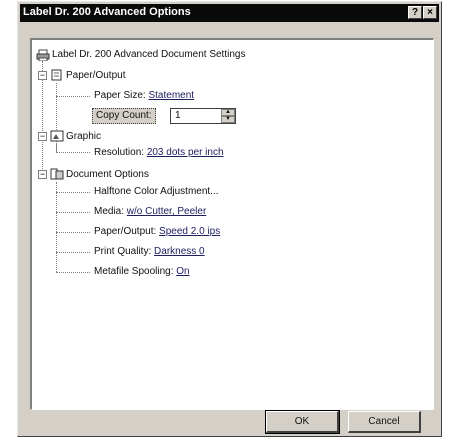 This screenshot has height=438, width=450. I want to click on close-button: ×, so click(430, 12).